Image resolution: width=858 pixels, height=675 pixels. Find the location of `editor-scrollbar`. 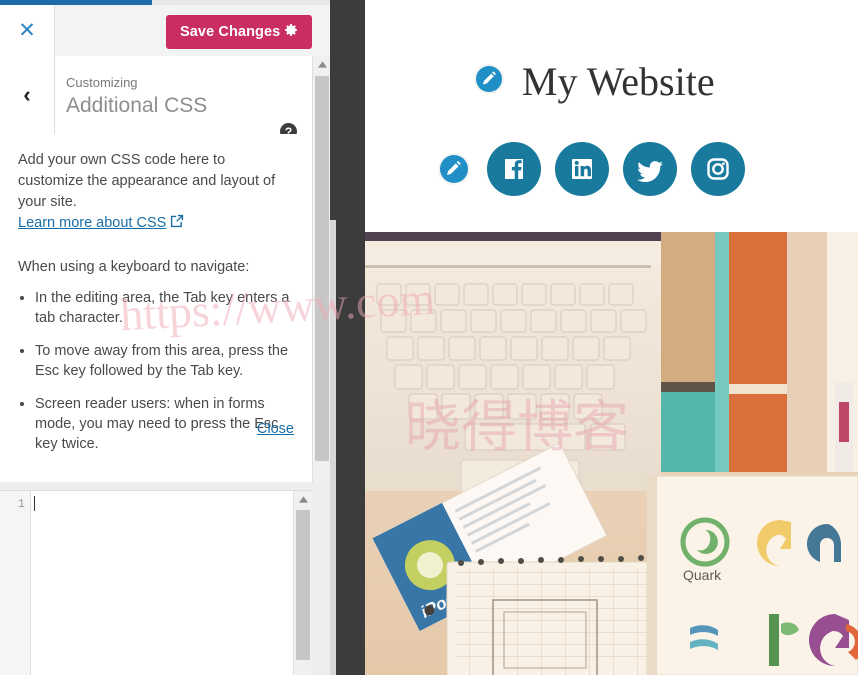

editor-scrollbar is located at coordinates (302, 583).